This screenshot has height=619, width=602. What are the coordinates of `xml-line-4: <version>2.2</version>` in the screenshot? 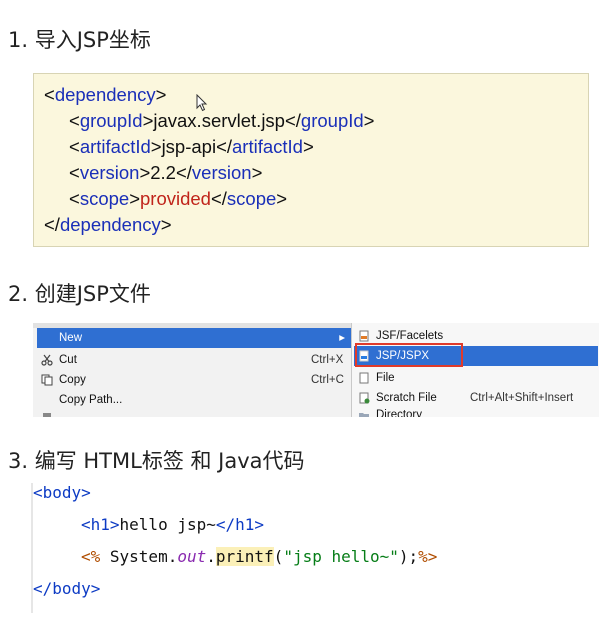 It's located at (166, 172).